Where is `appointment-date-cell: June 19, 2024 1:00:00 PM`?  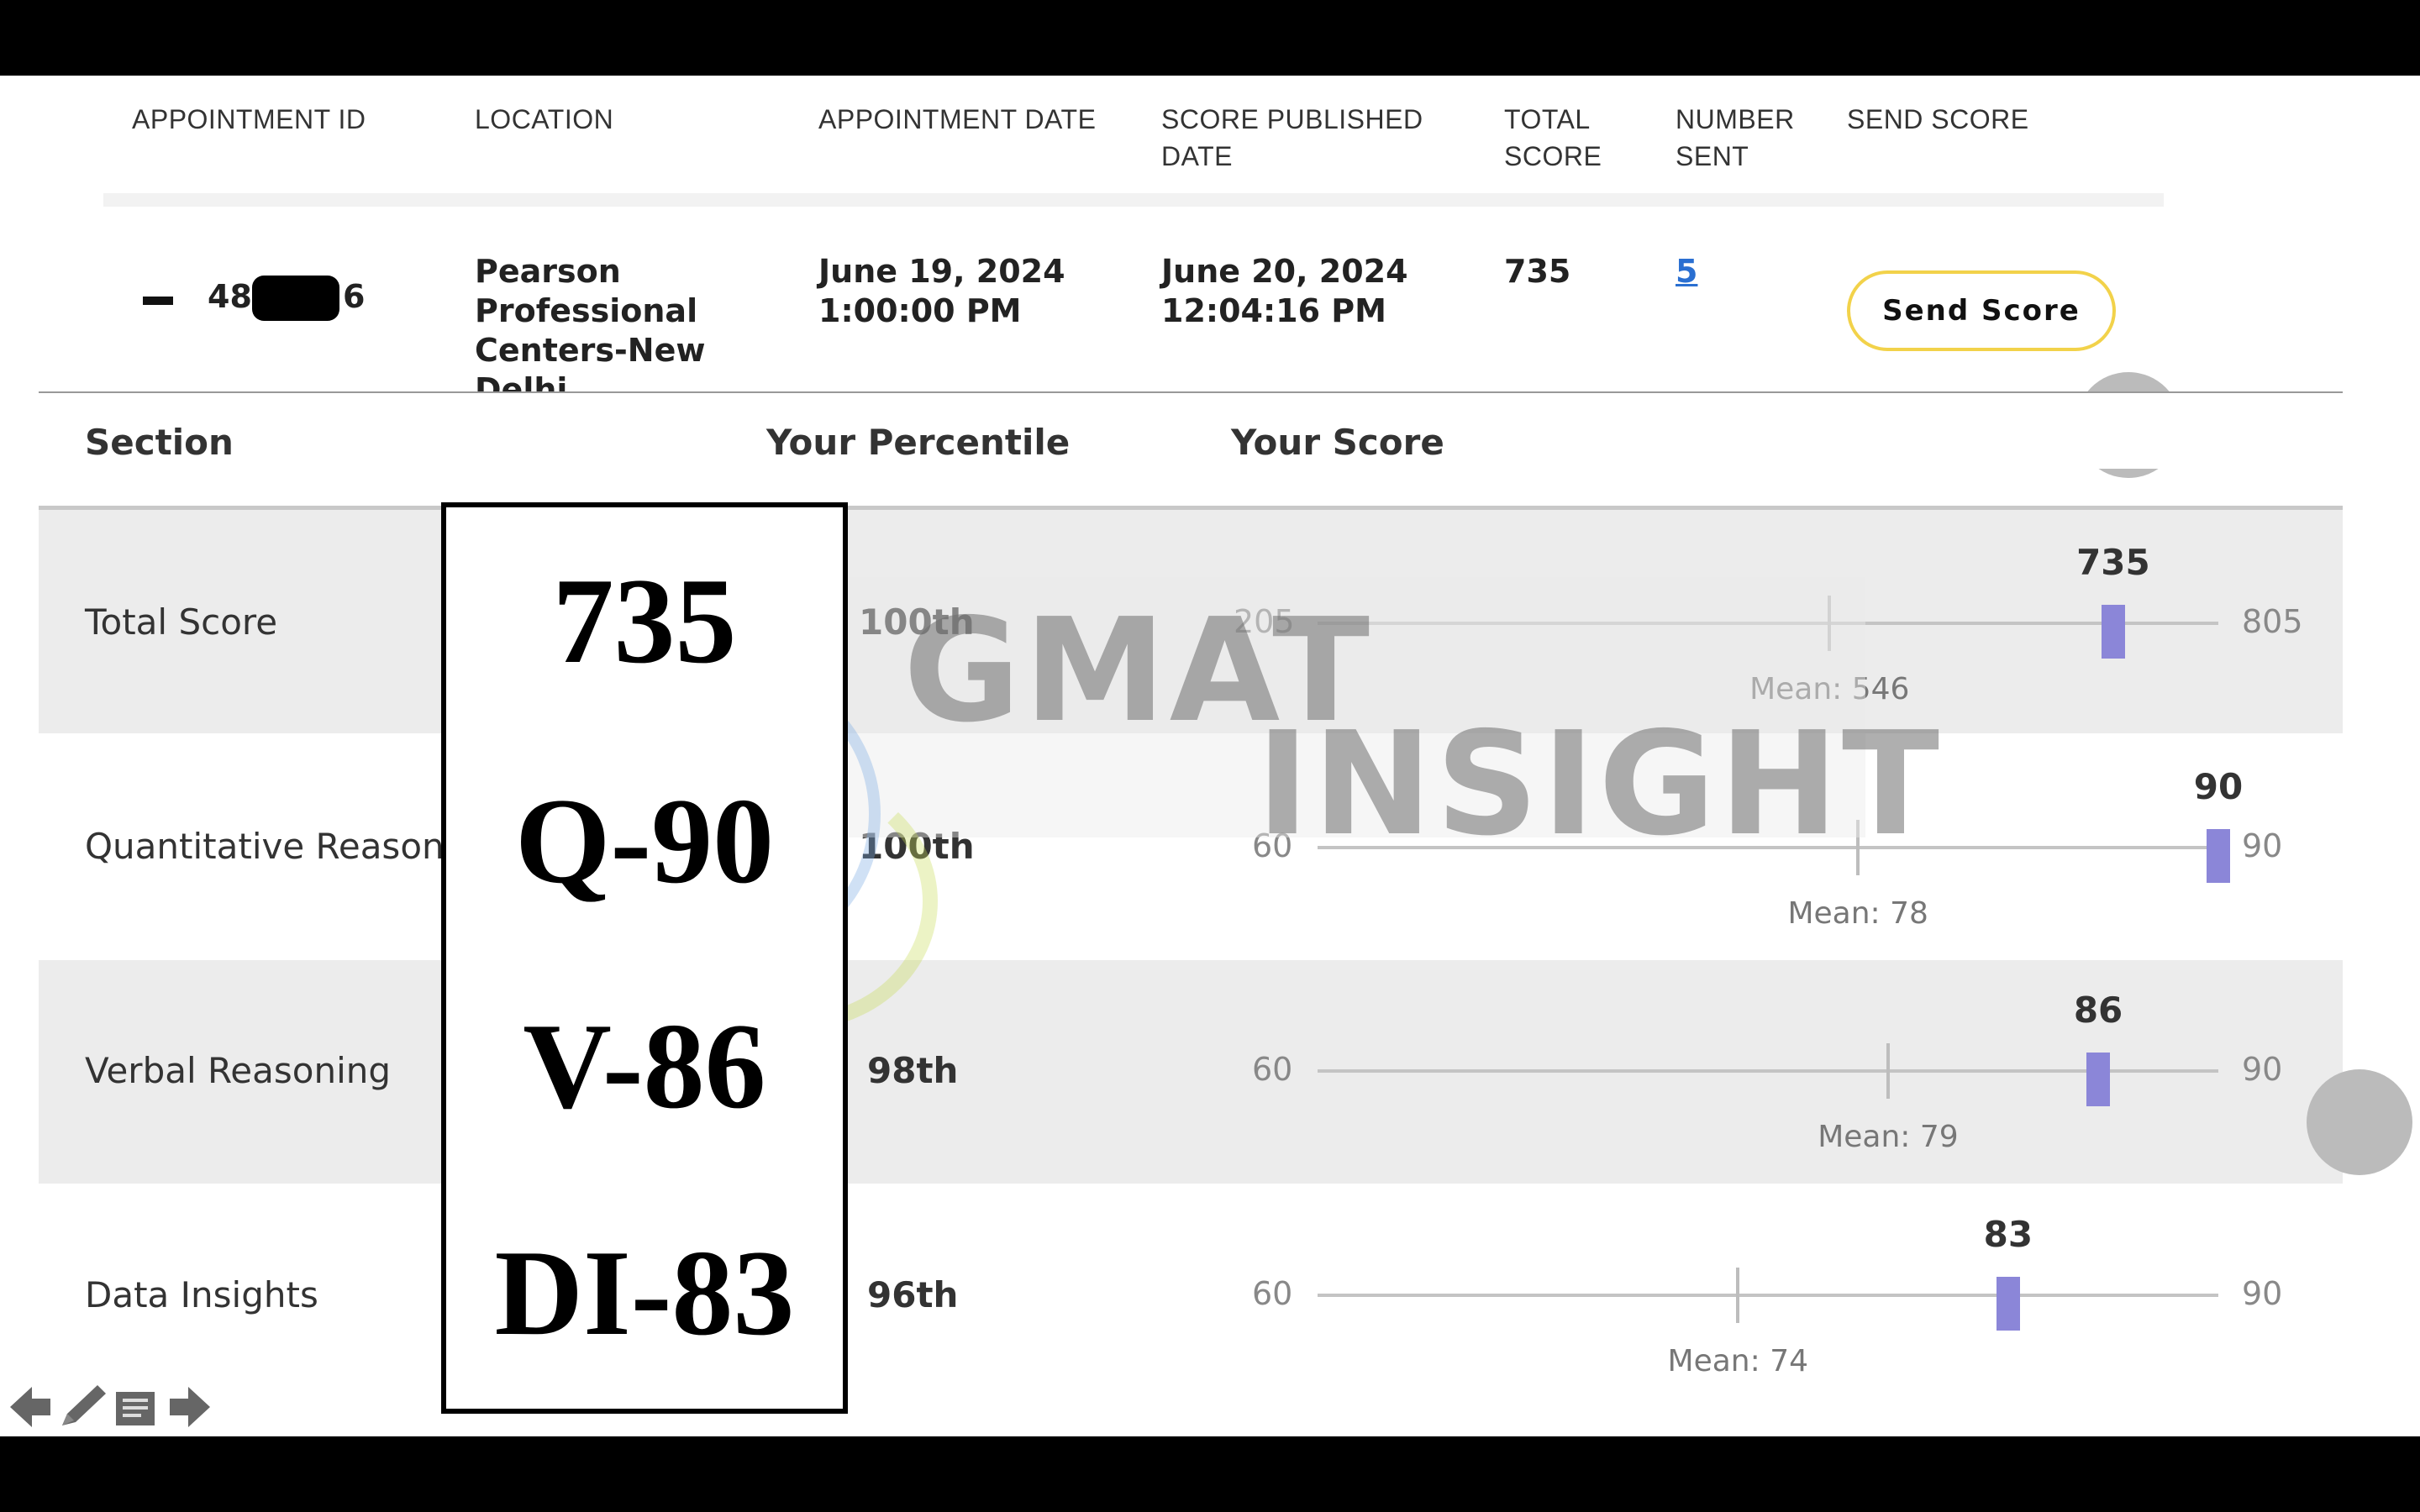 appointment-date-cell: June 19, 2024 1:00:00 PM is located at coordinates (941, 291).